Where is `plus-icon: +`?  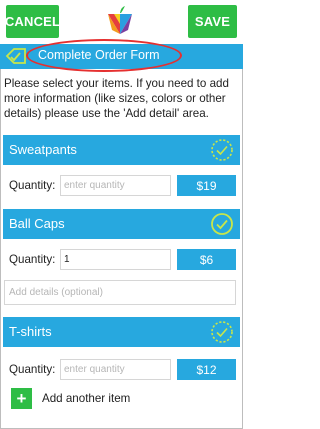
plus-icon: + is located at coordinates (21, 398).